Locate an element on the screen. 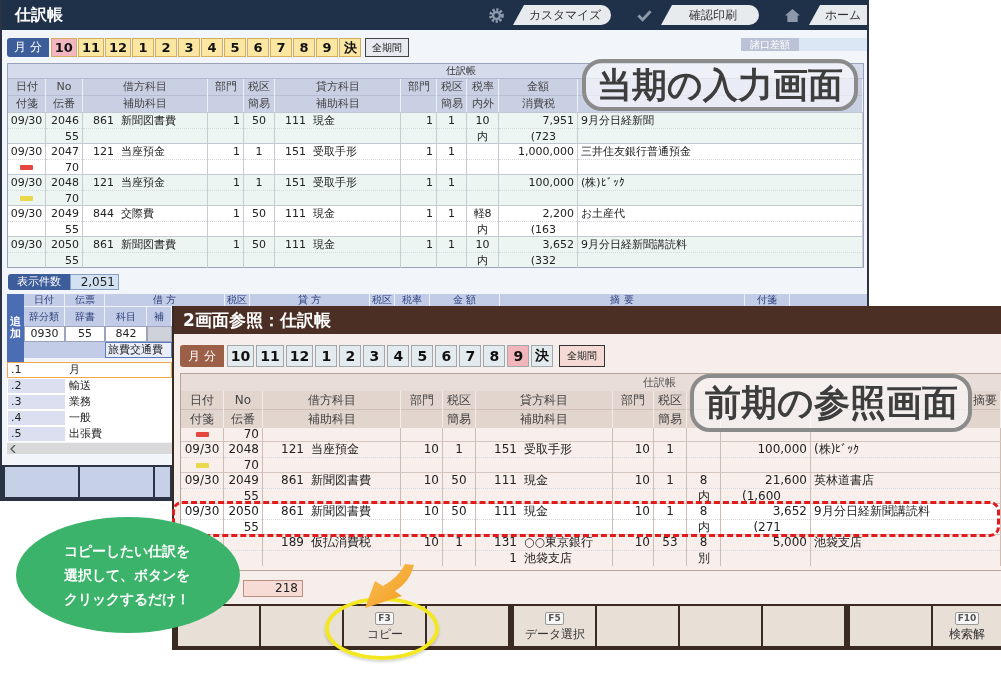 The width and height of the screenshot is (1001, 677). table-row: 09/30 2048 70 121 当座預金 10 1 151 受取手形 10 1 100,000 (株)ﾋﾞｯｸ is located at coordinates (591, 456).